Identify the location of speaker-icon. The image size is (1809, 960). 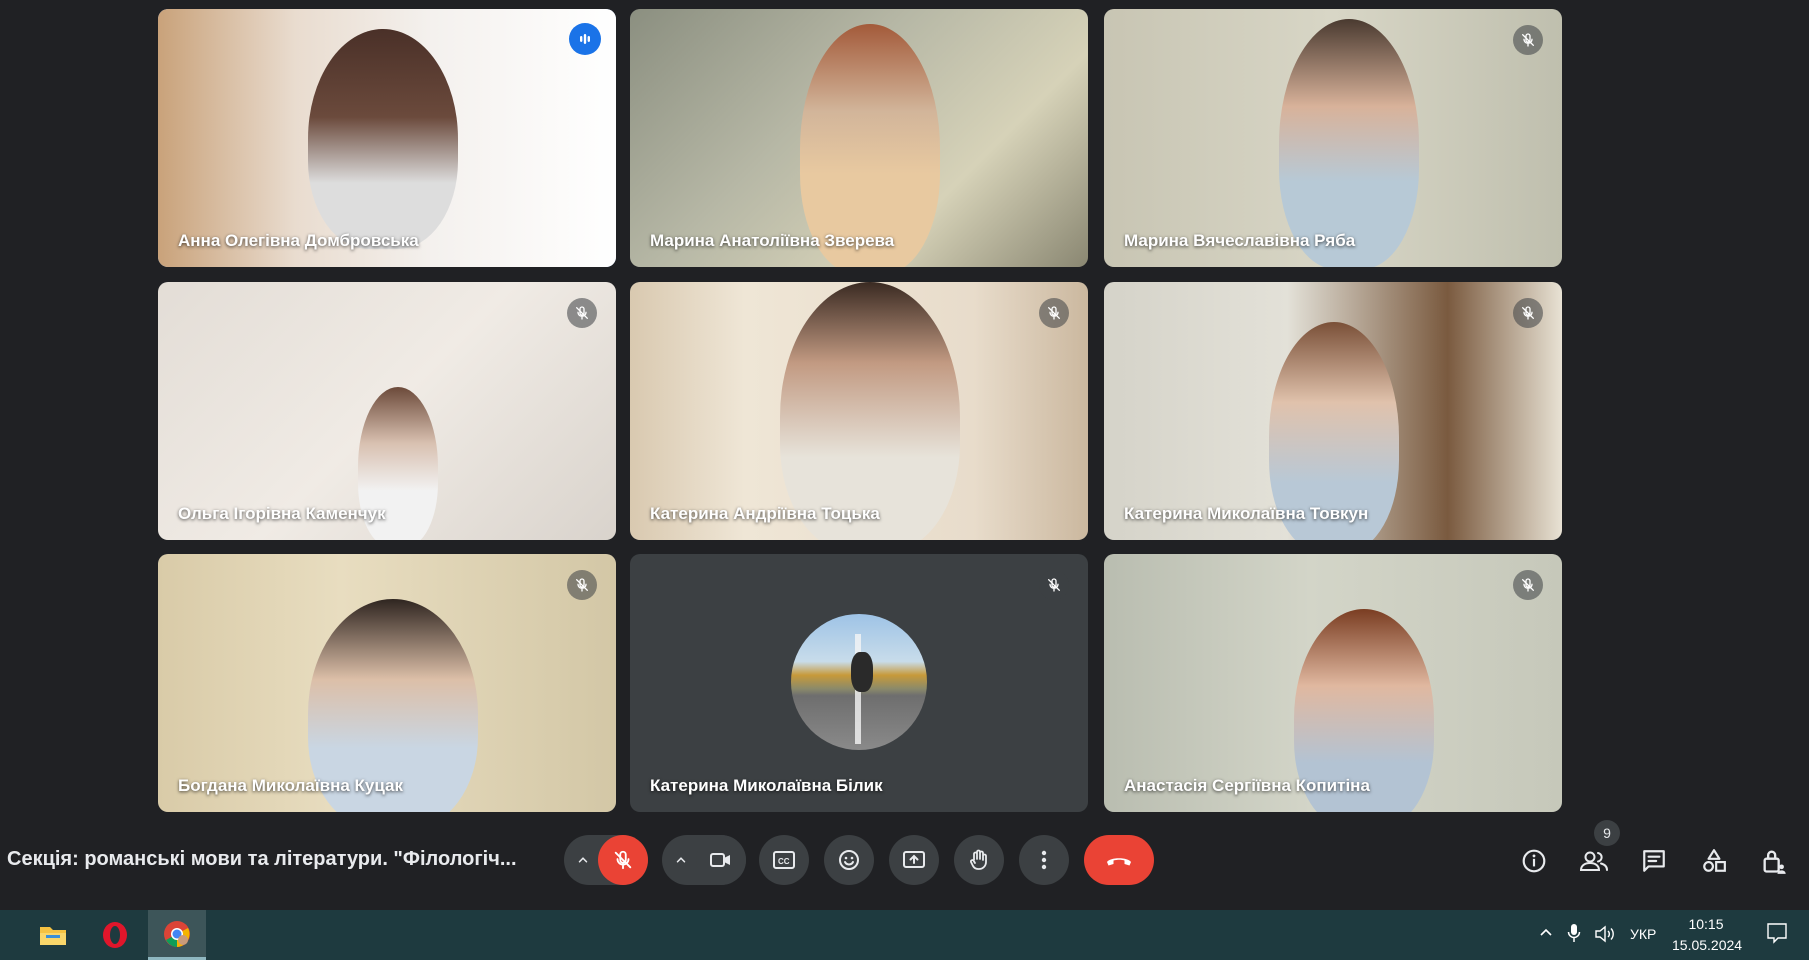
(1604, 934).